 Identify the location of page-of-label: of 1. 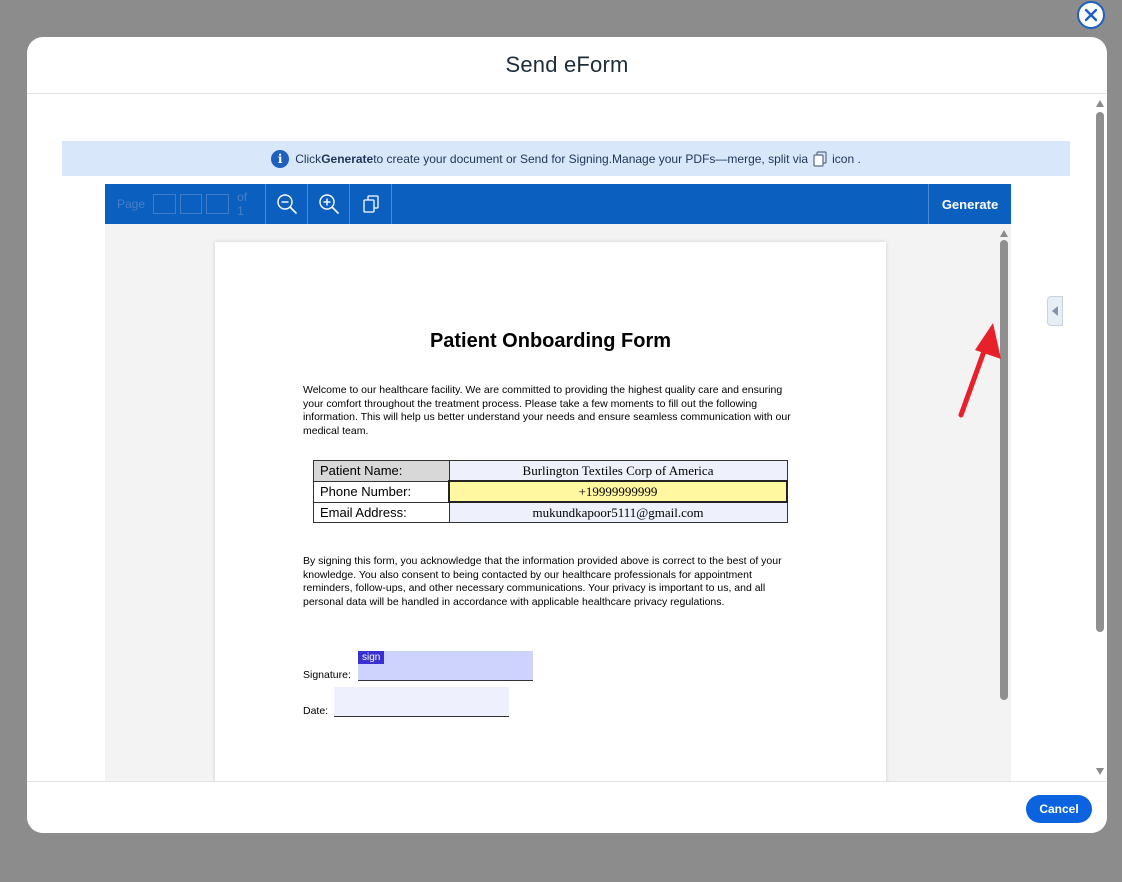
(242, 204).